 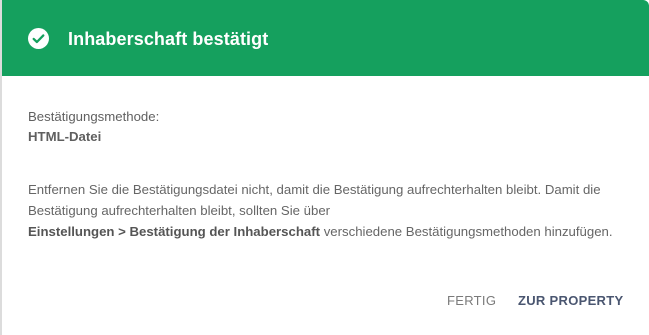 What do you see at coordinates (38, 38) in the screenshot?
I see `check-circle-icon` at bounding box center [38, 38].